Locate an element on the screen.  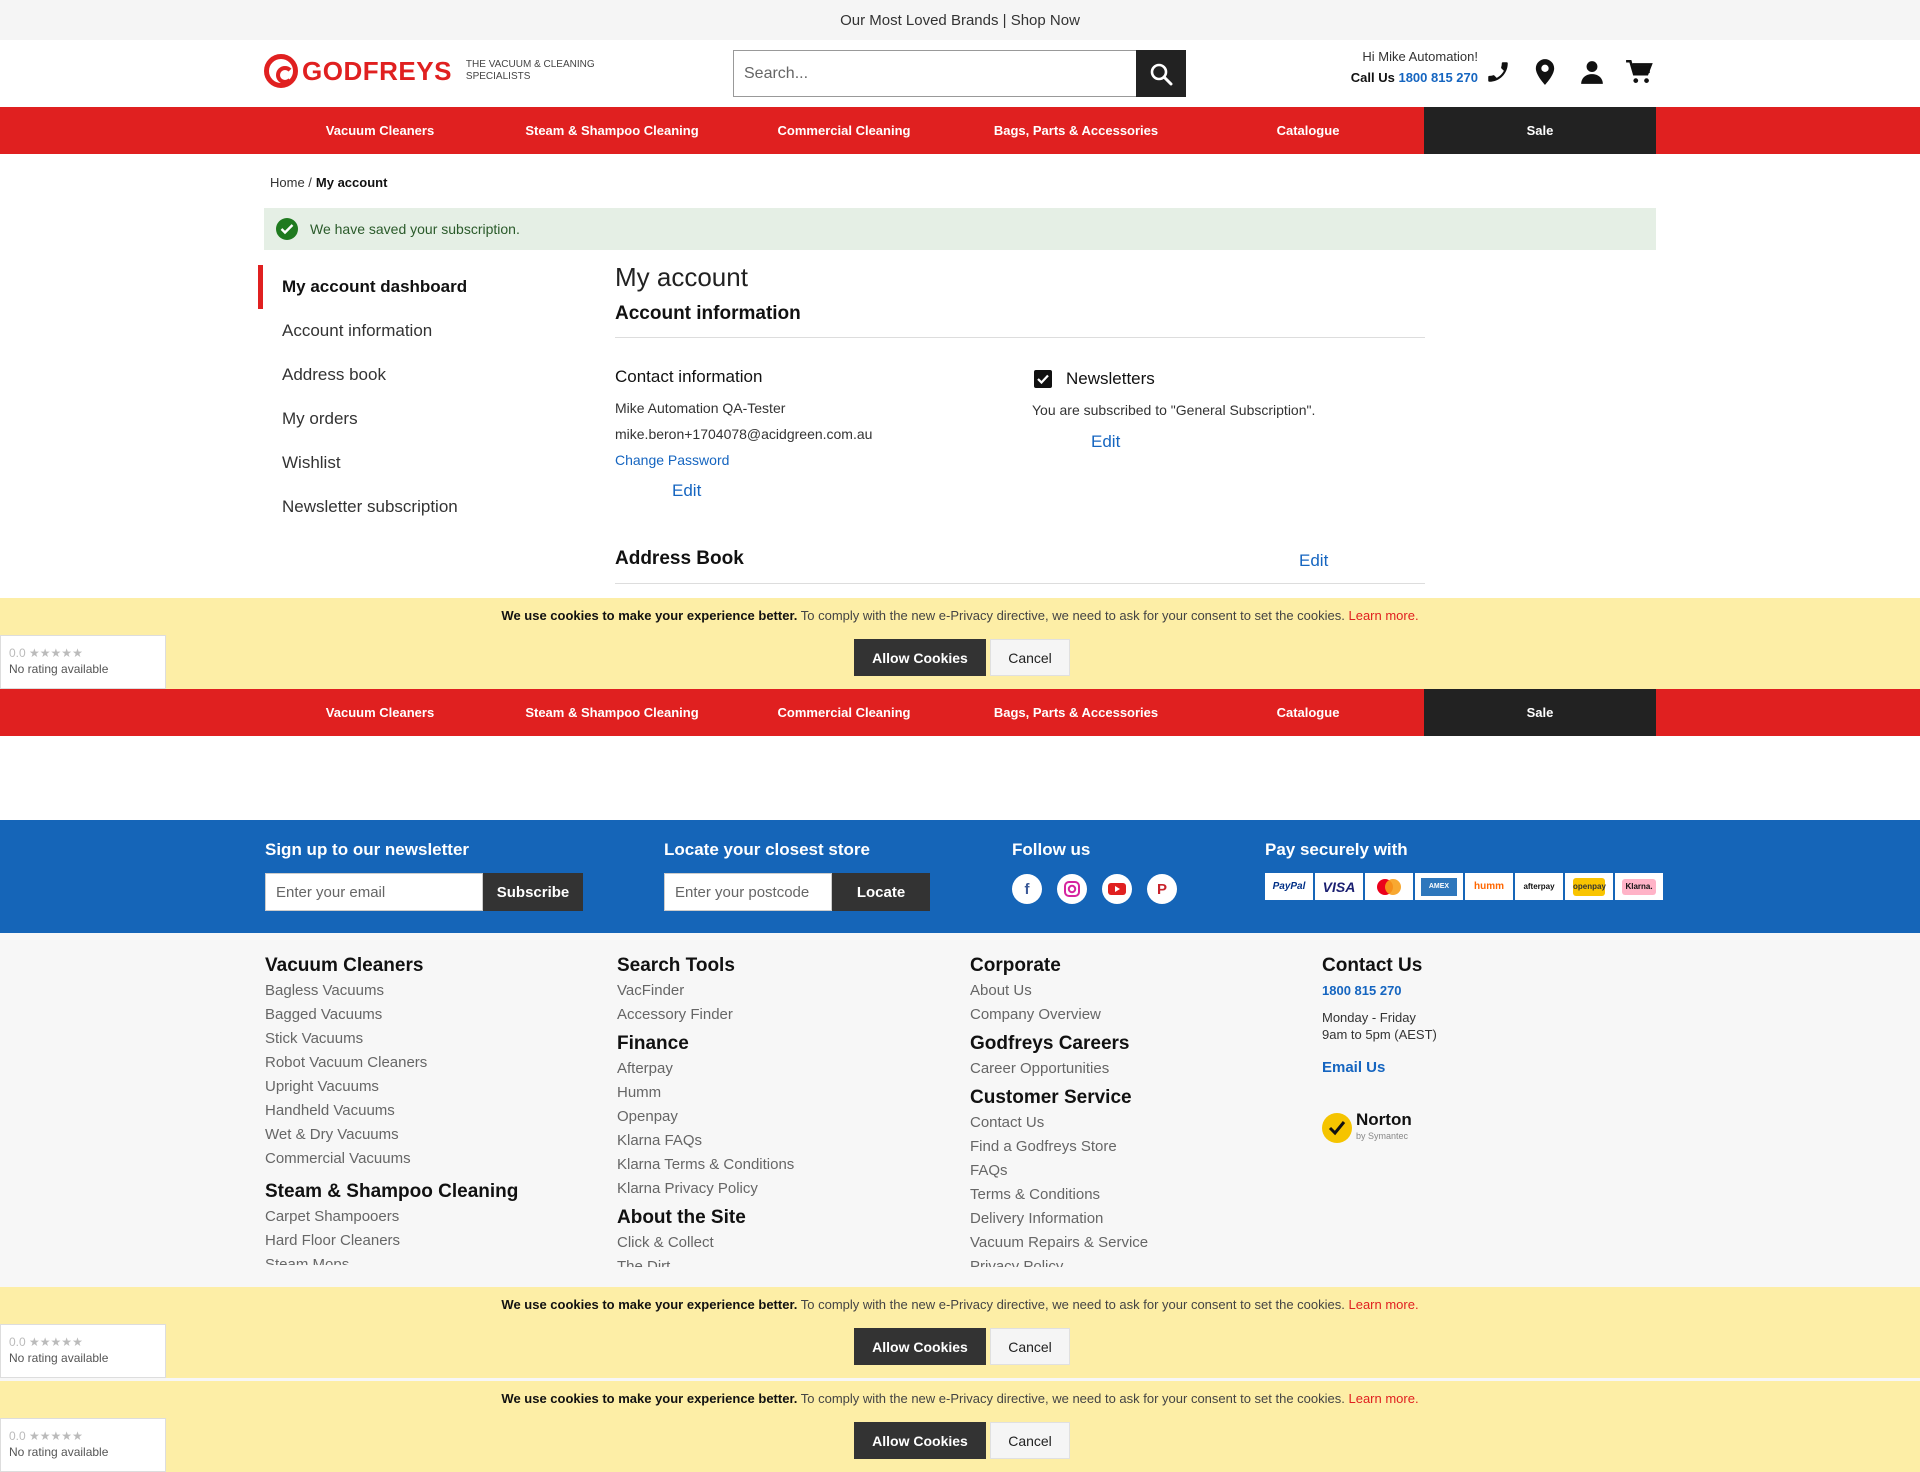
breadcrumb-home: Home / is located at coordinates (291, 182).